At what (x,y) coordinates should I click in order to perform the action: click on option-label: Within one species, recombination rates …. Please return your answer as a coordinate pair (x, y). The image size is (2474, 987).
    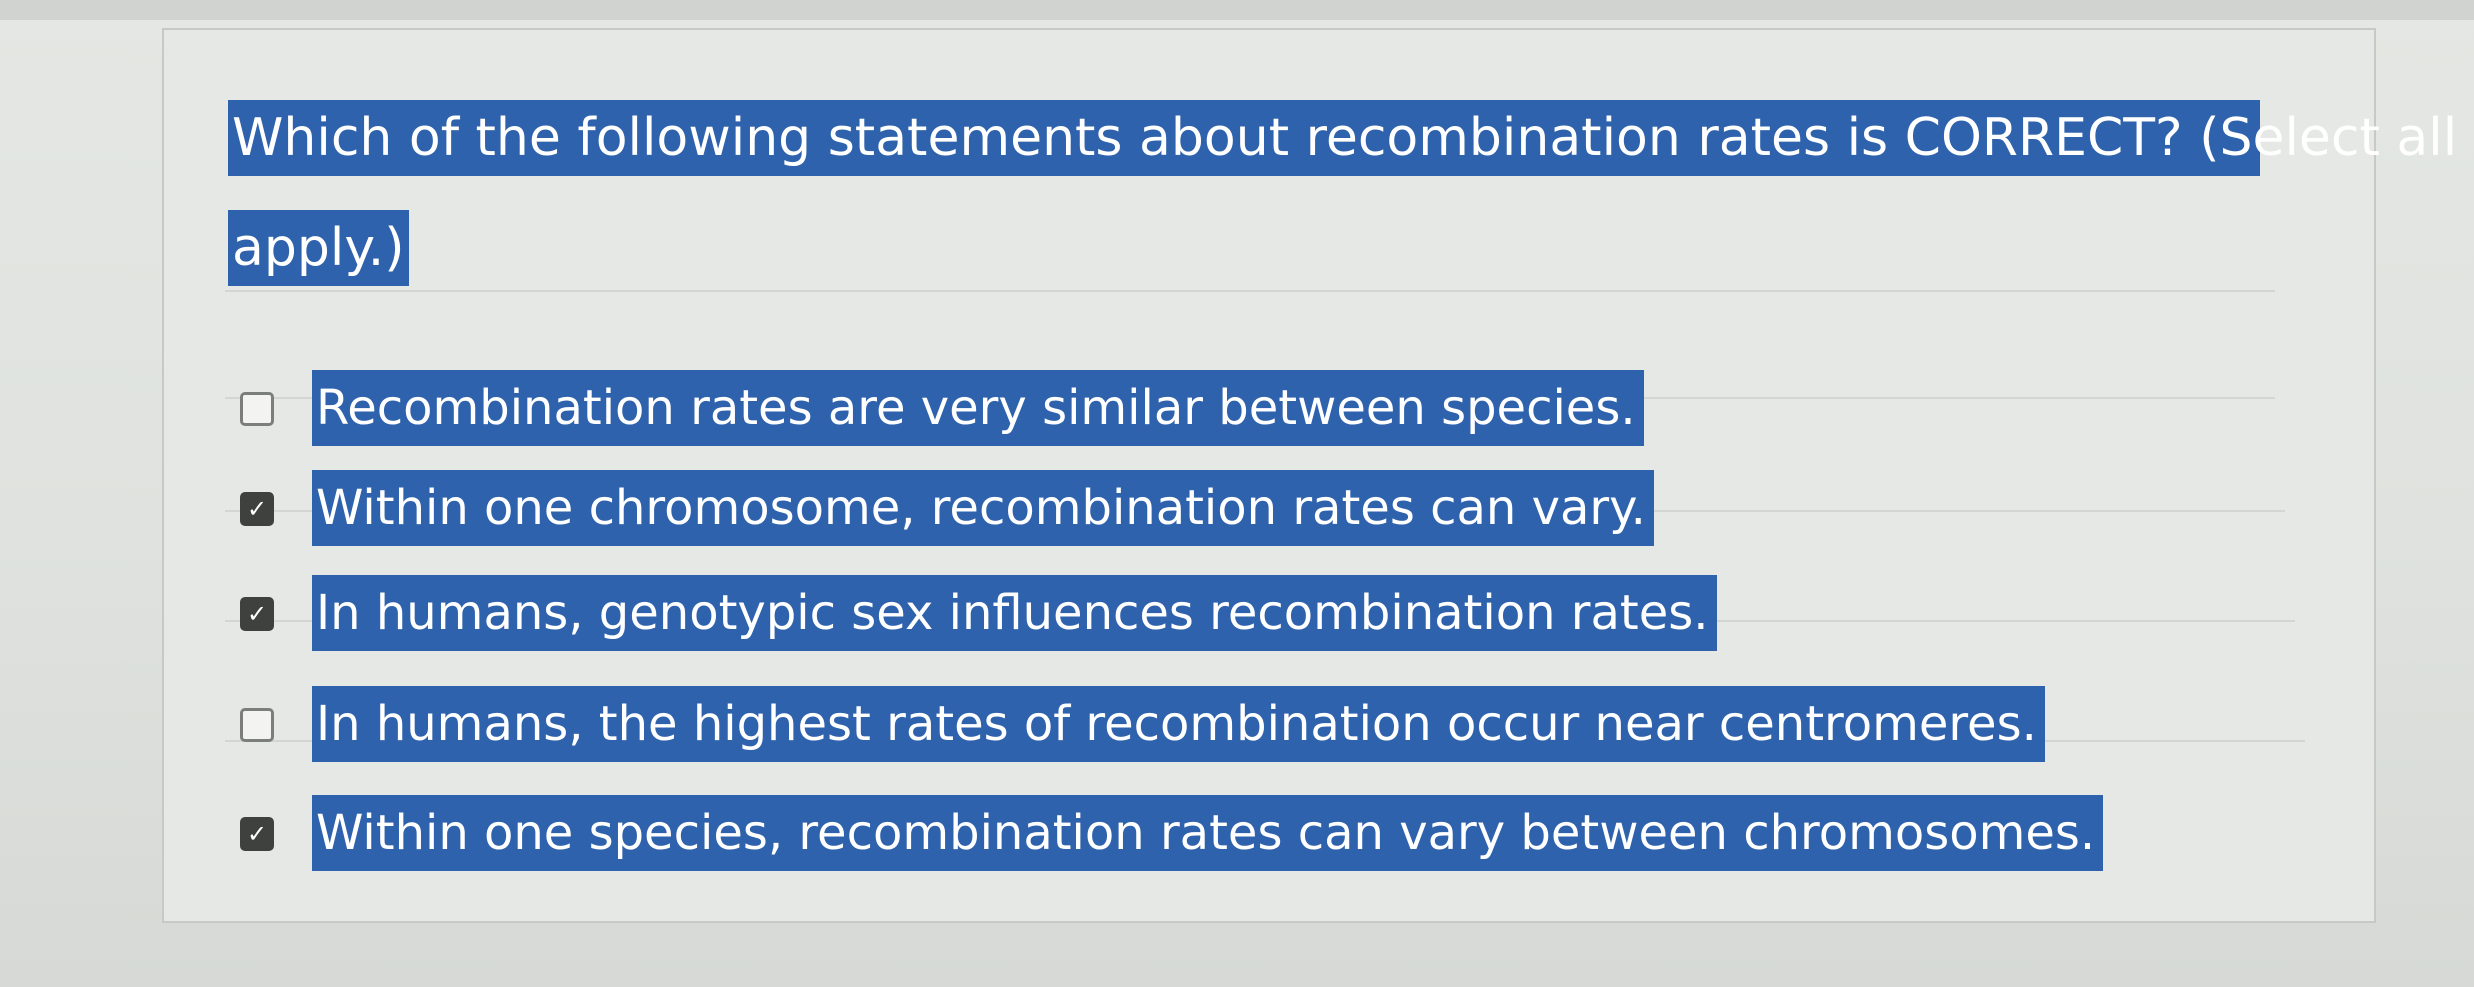
    Looking at the image, I should click on (1208, 833).